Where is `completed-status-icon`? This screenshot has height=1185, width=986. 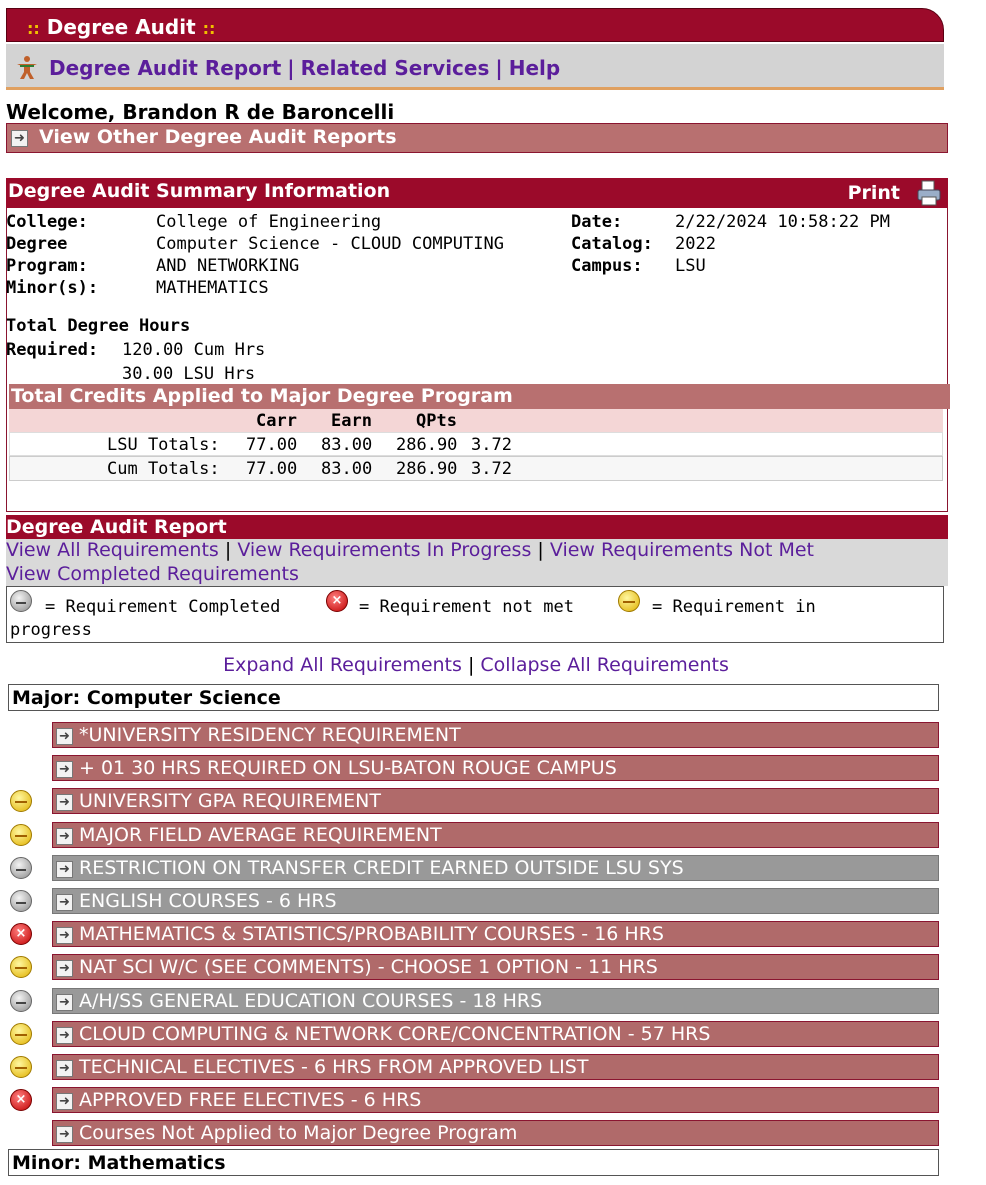
completed-status-icon is located at coordinates (21, 601).